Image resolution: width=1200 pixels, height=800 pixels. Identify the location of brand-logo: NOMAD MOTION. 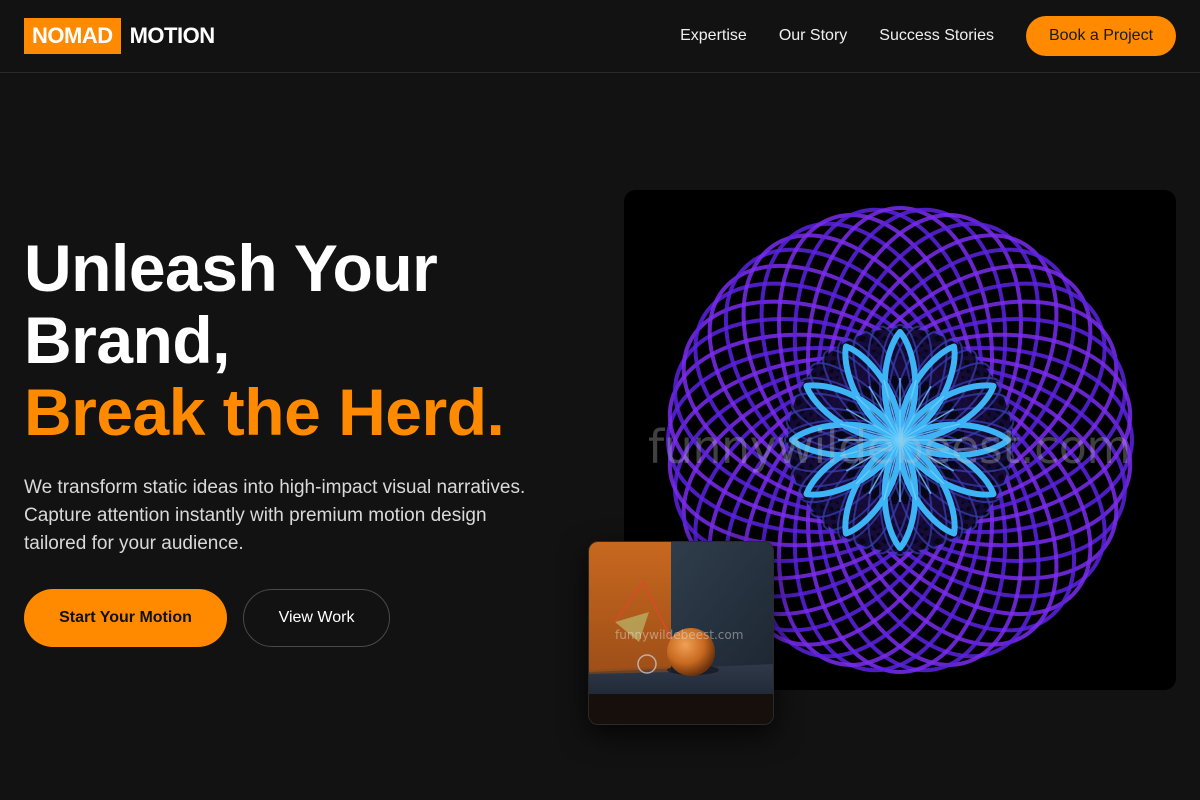
(119, 36).